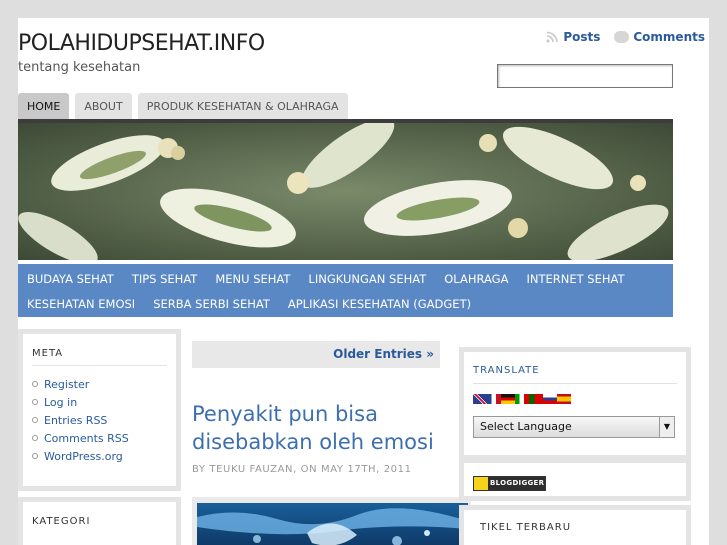 This screenshot has height=545, width=727. What do you see at coordinates (622, 37) in the screenshot?
I see `comment-bubble-icon` at bounding box center [622, 37].